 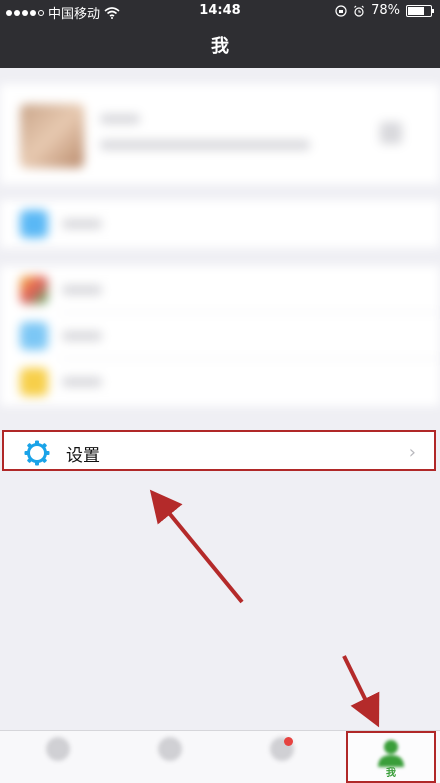 I want to click on tab-bar: 我, so click(x=220, y=756).